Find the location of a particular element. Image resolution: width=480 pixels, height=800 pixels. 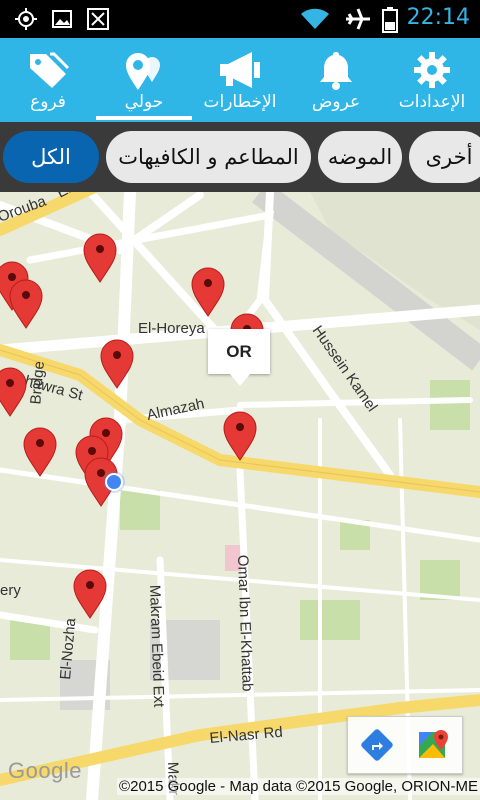

filter-fashion: الموضه is located at coordinates (360, 157).